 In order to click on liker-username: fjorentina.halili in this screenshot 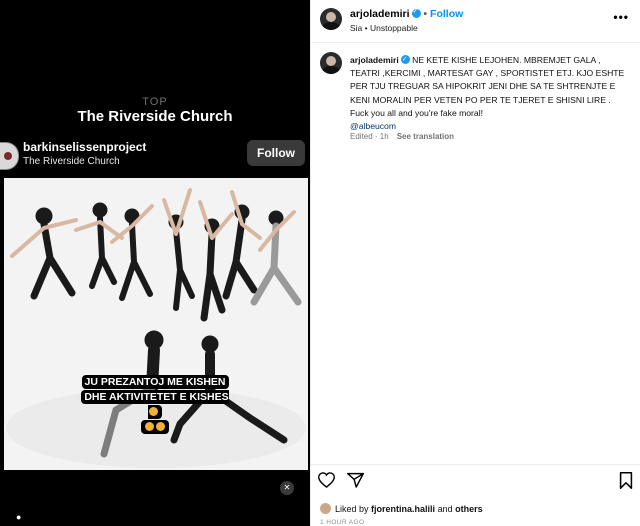, I will do `click(403, 509)`.